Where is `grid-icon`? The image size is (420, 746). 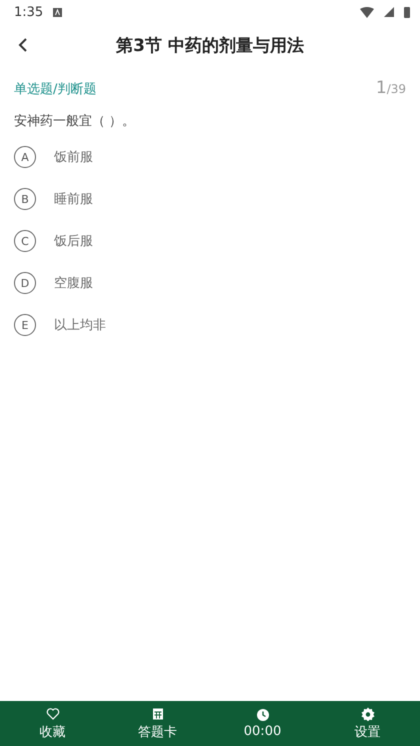 grid-icon is located at coordinates (157, 713).